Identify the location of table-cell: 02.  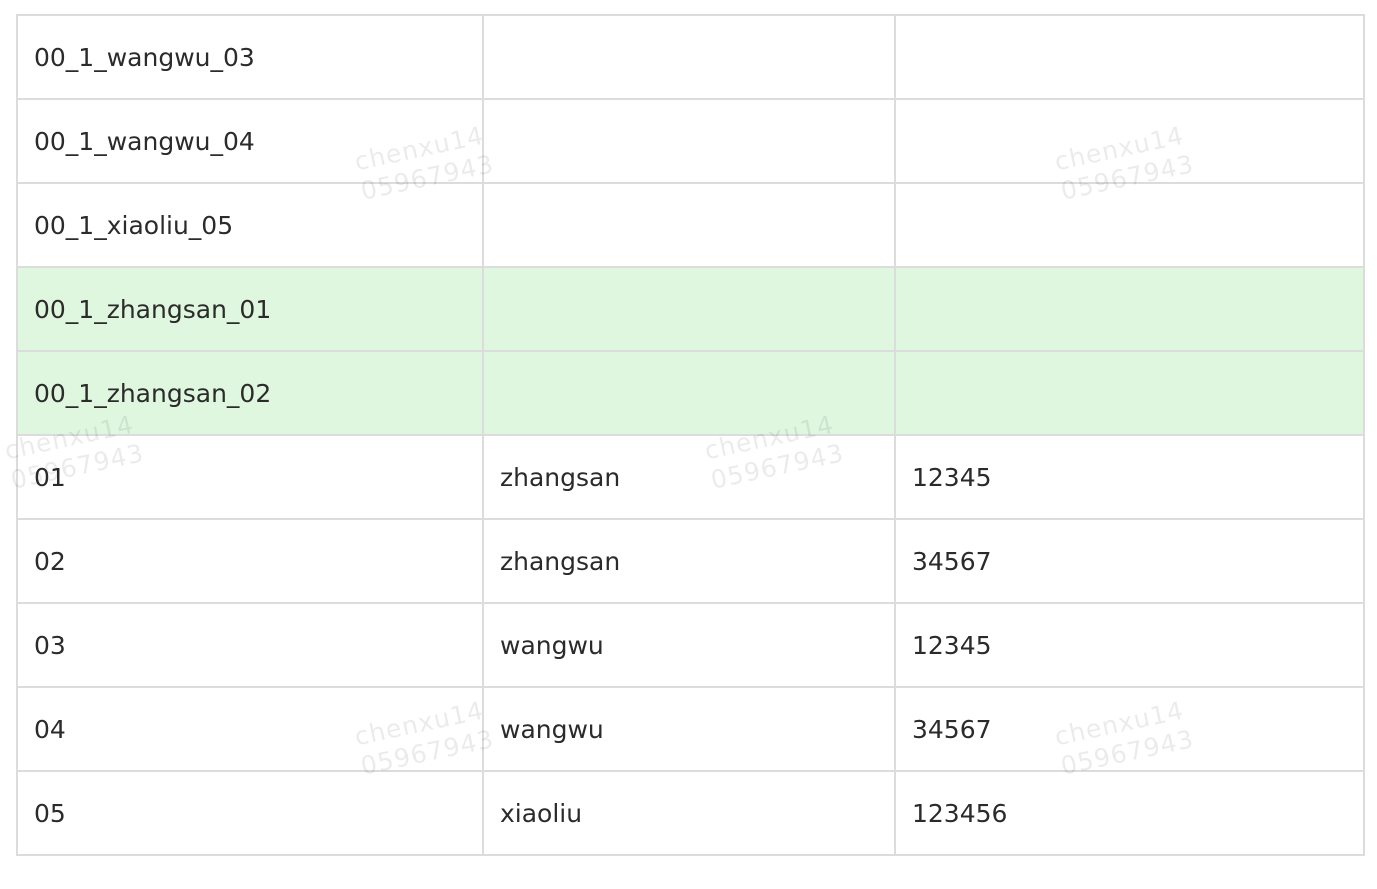
(250, 561).